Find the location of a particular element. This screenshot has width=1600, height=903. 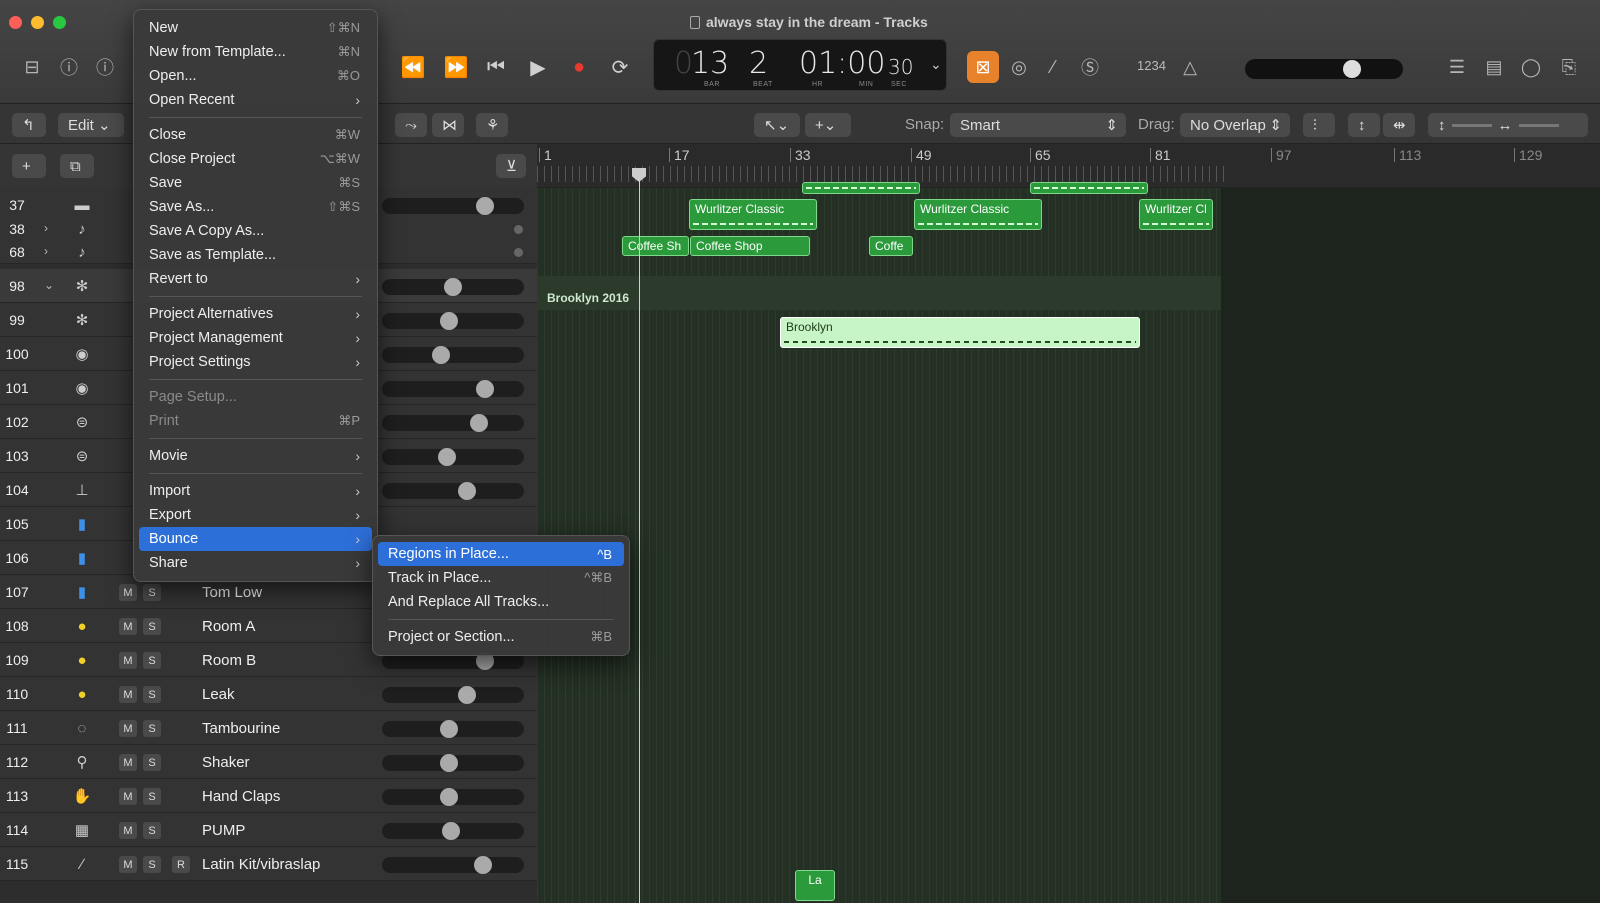

menu-item: New from Template... ⌘N is located at coordinates (255, 52).